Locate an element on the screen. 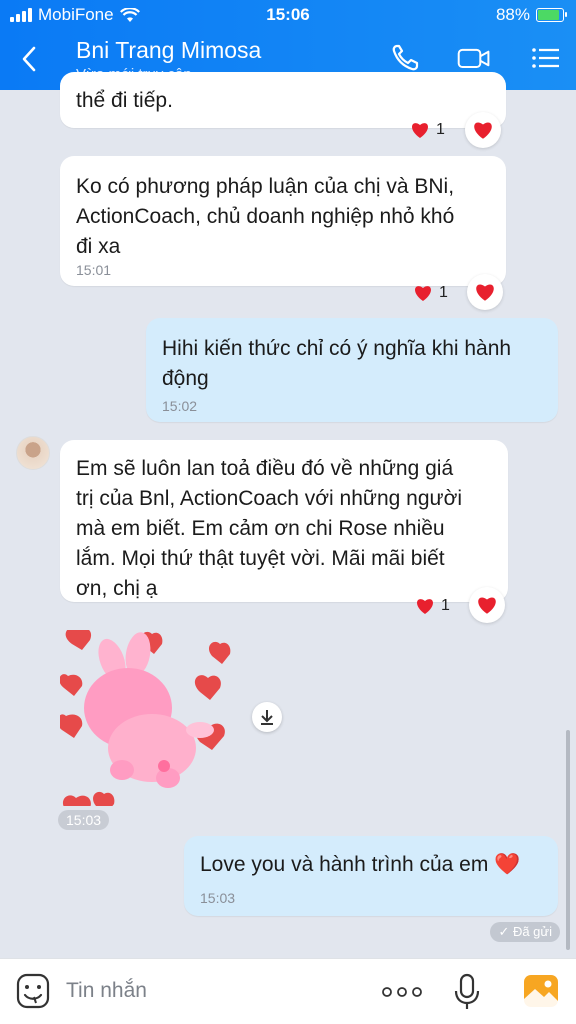  message-bubble: thể đi tiếp. is located at coordinates (283, 100).